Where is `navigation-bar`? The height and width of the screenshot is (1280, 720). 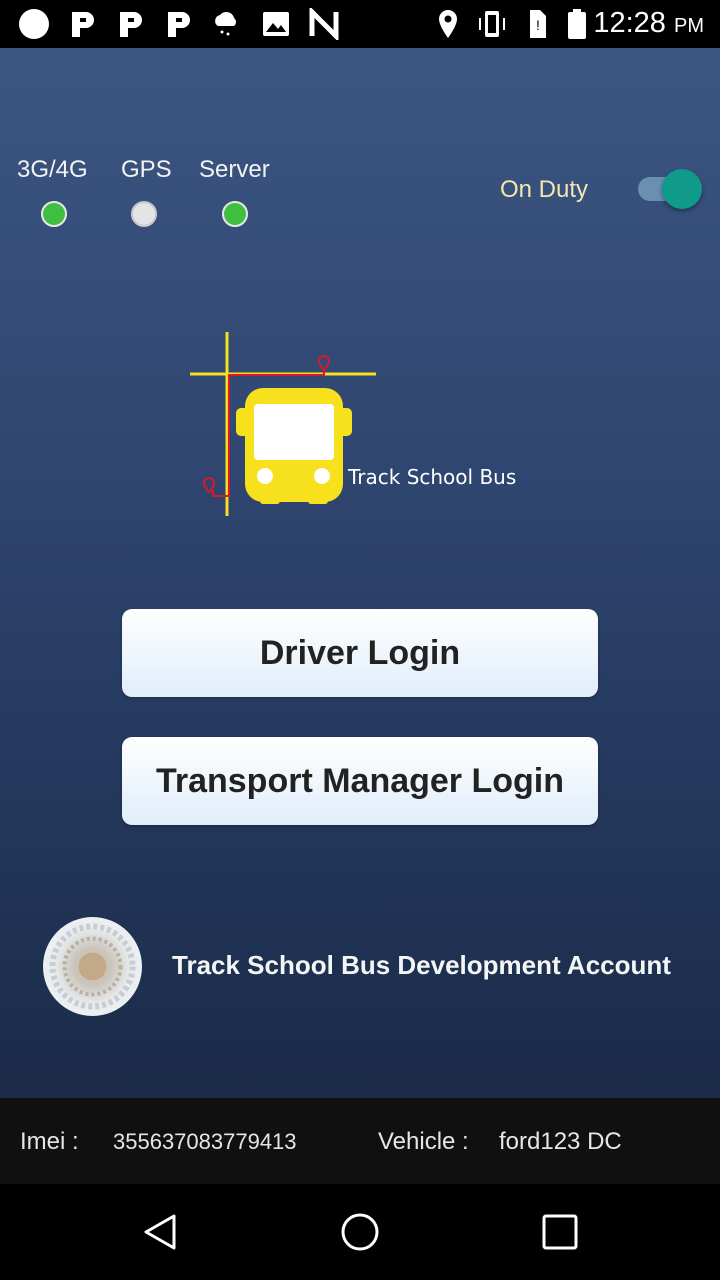
navigation-bar is located at coordinates (360, 1232).